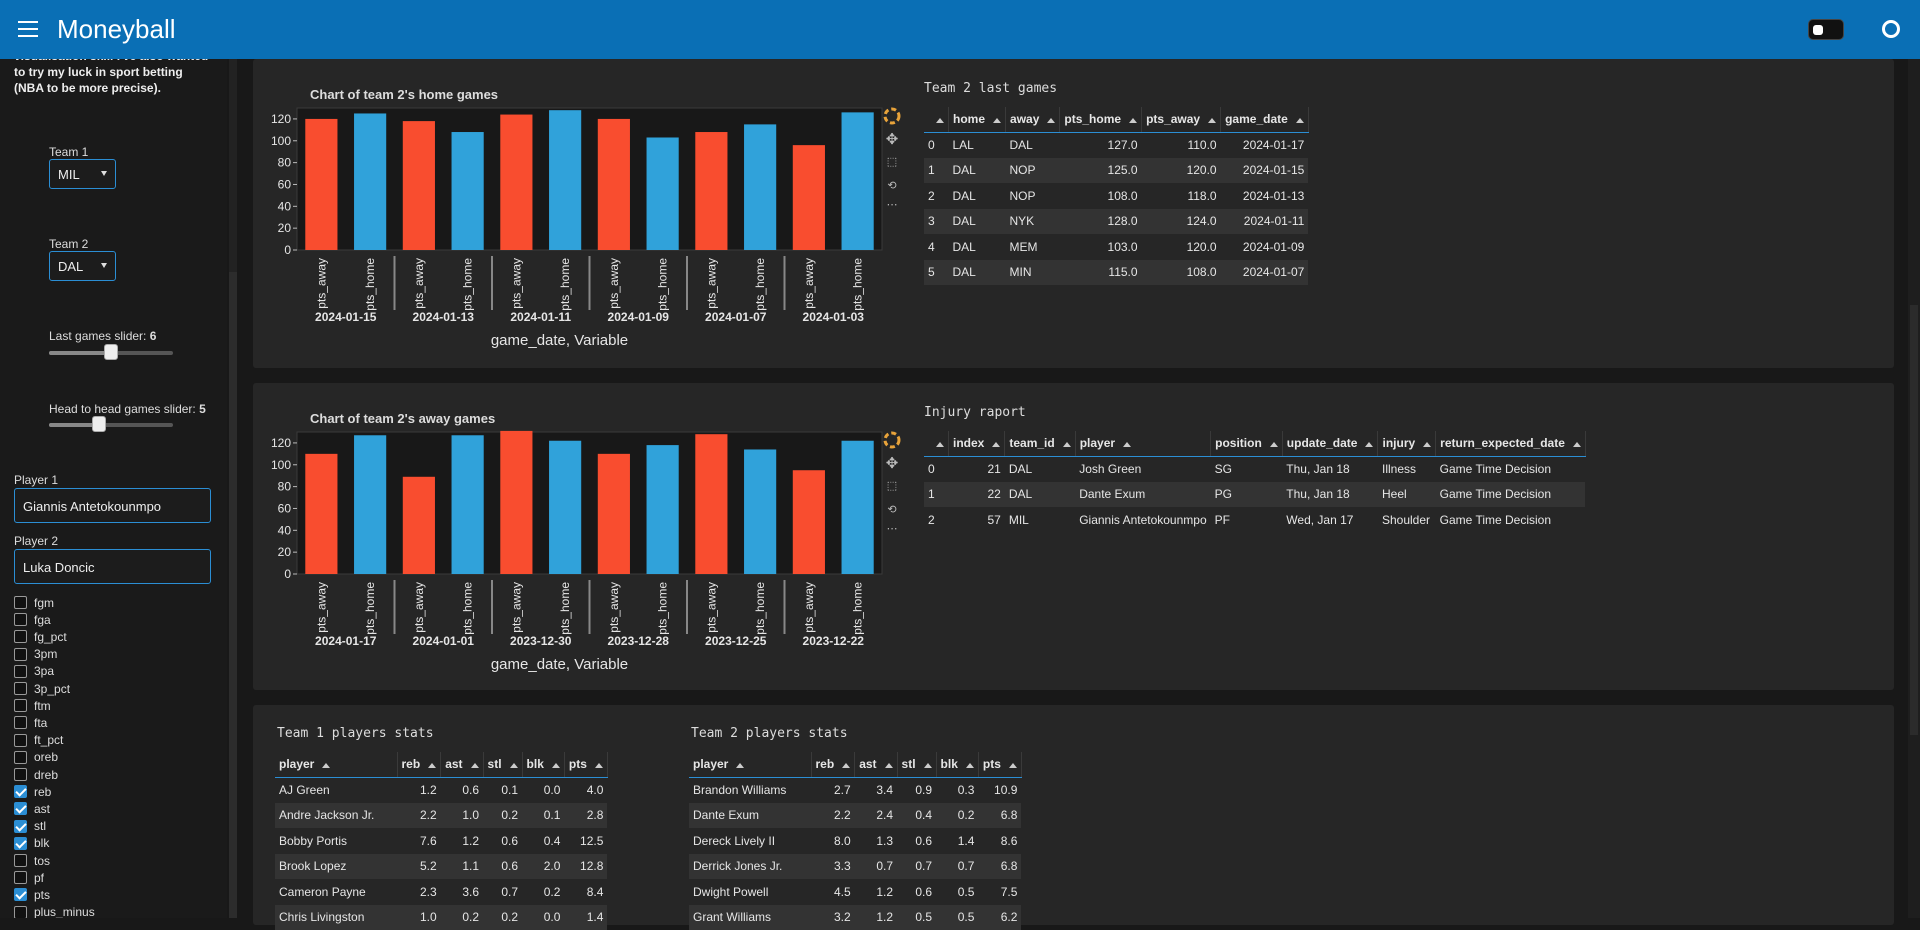 The height and width of the screenshot is (930, 1920). What do you see at coordinates (1265, 119) in the screenshot?
I see `column-header: game_date` at bounding box center [1265, 119].